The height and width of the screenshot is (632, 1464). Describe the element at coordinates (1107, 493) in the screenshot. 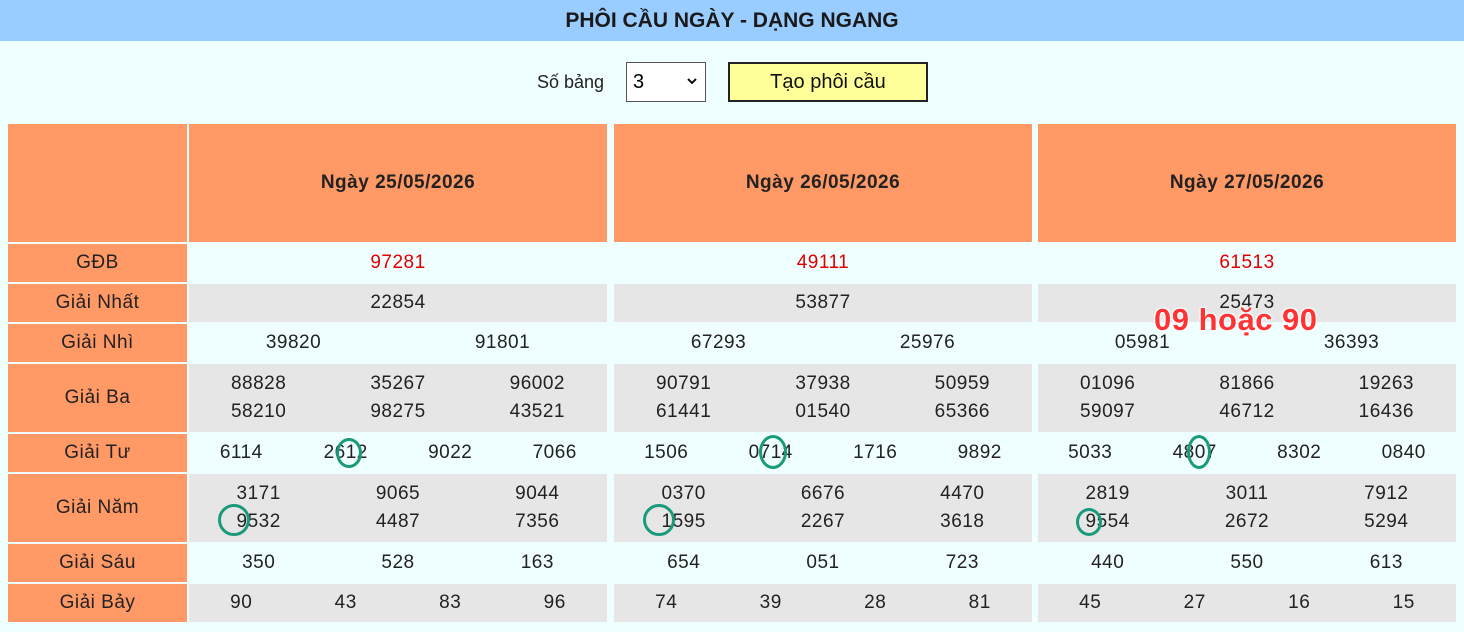

I see `prize-value: 2819` at that location.